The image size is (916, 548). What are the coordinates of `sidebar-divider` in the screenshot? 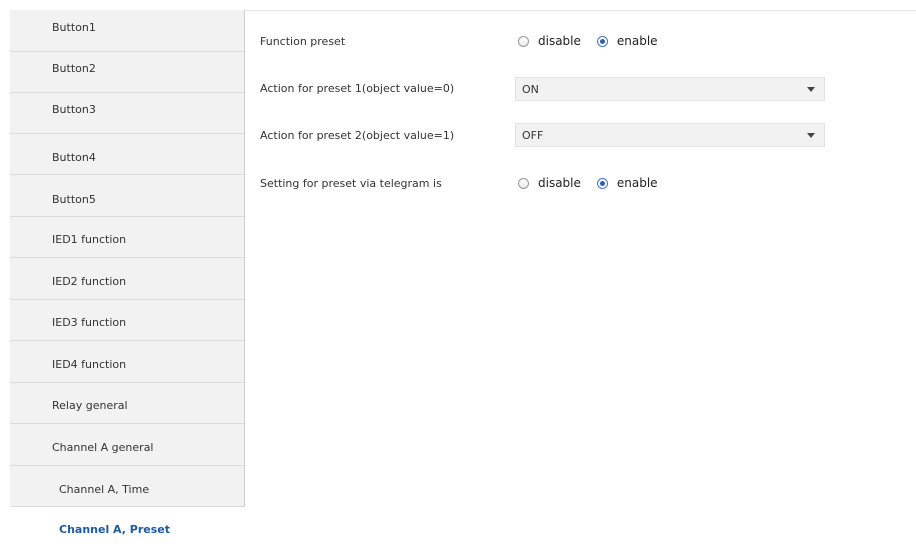 It's located at (244, 258).